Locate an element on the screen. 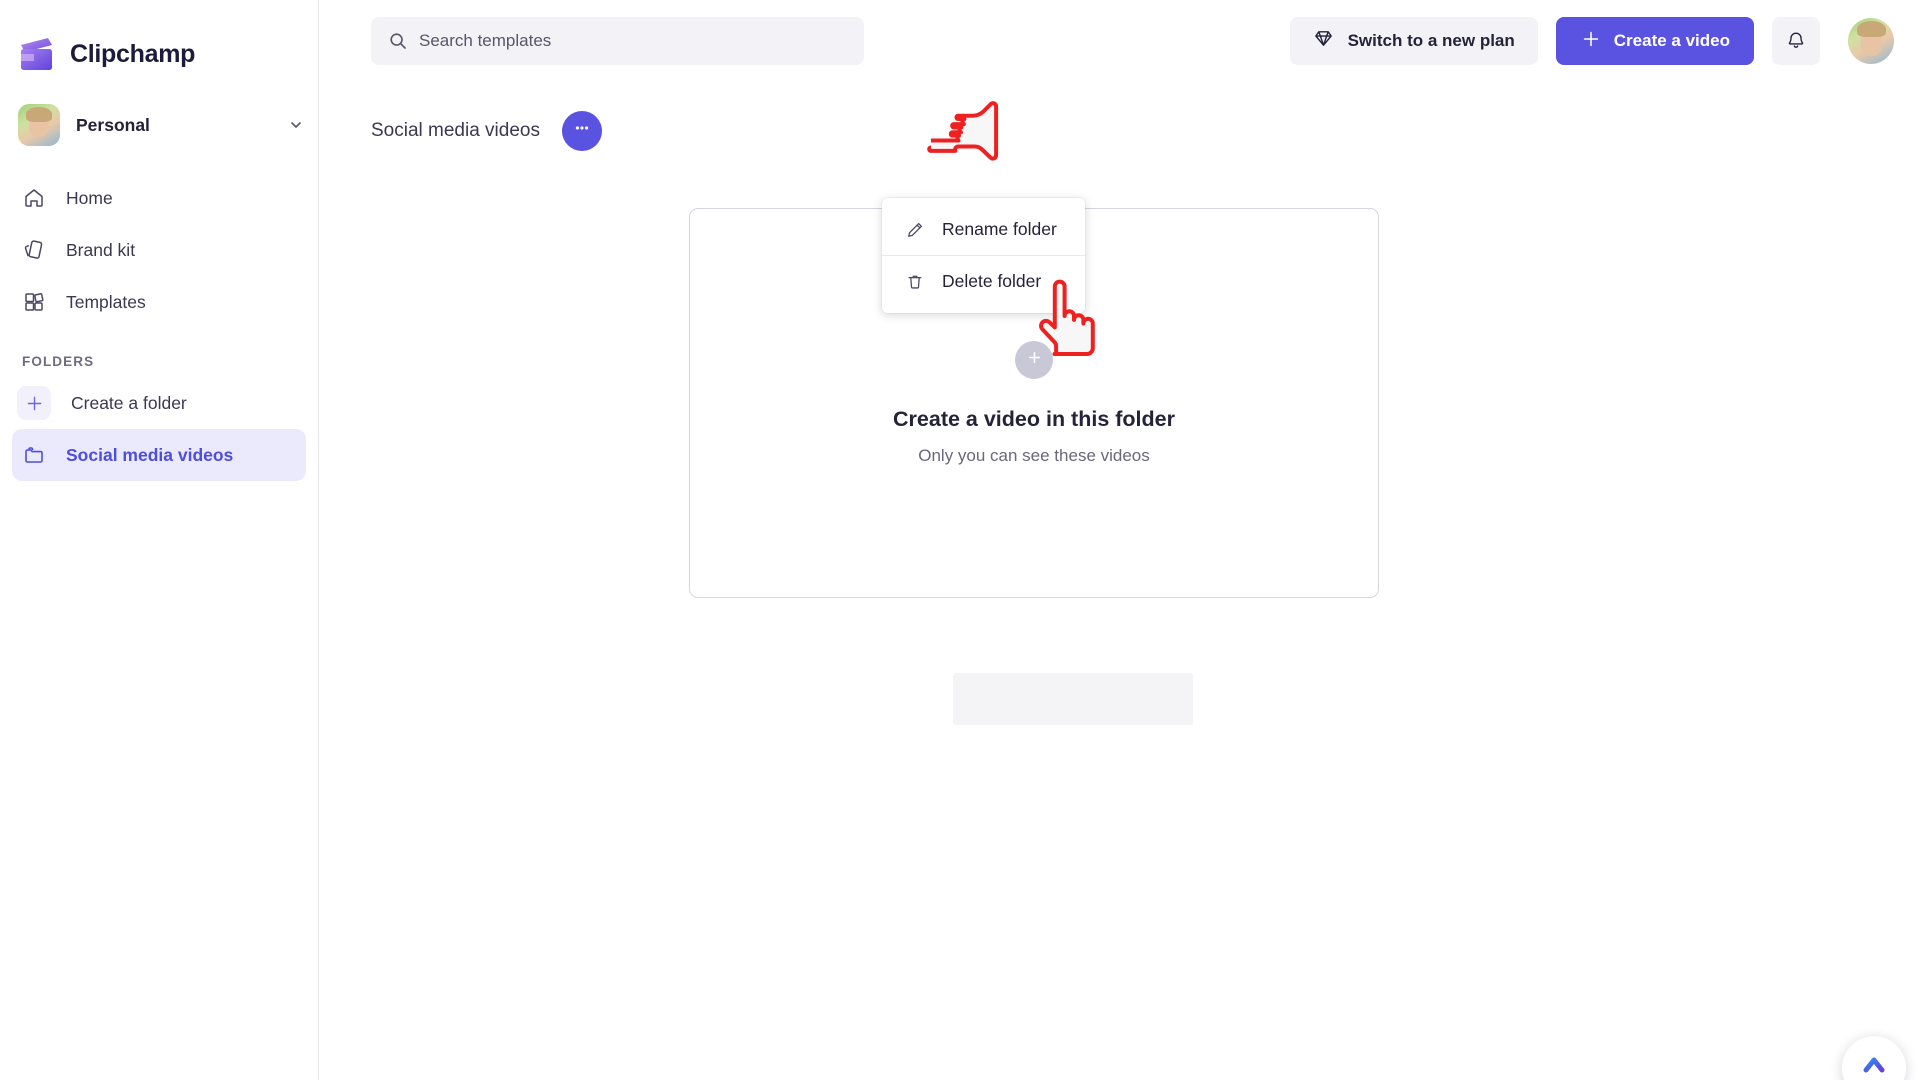 This screenshot has width=1920, height=1080. folder-icon is located at coordinates (34, 455).